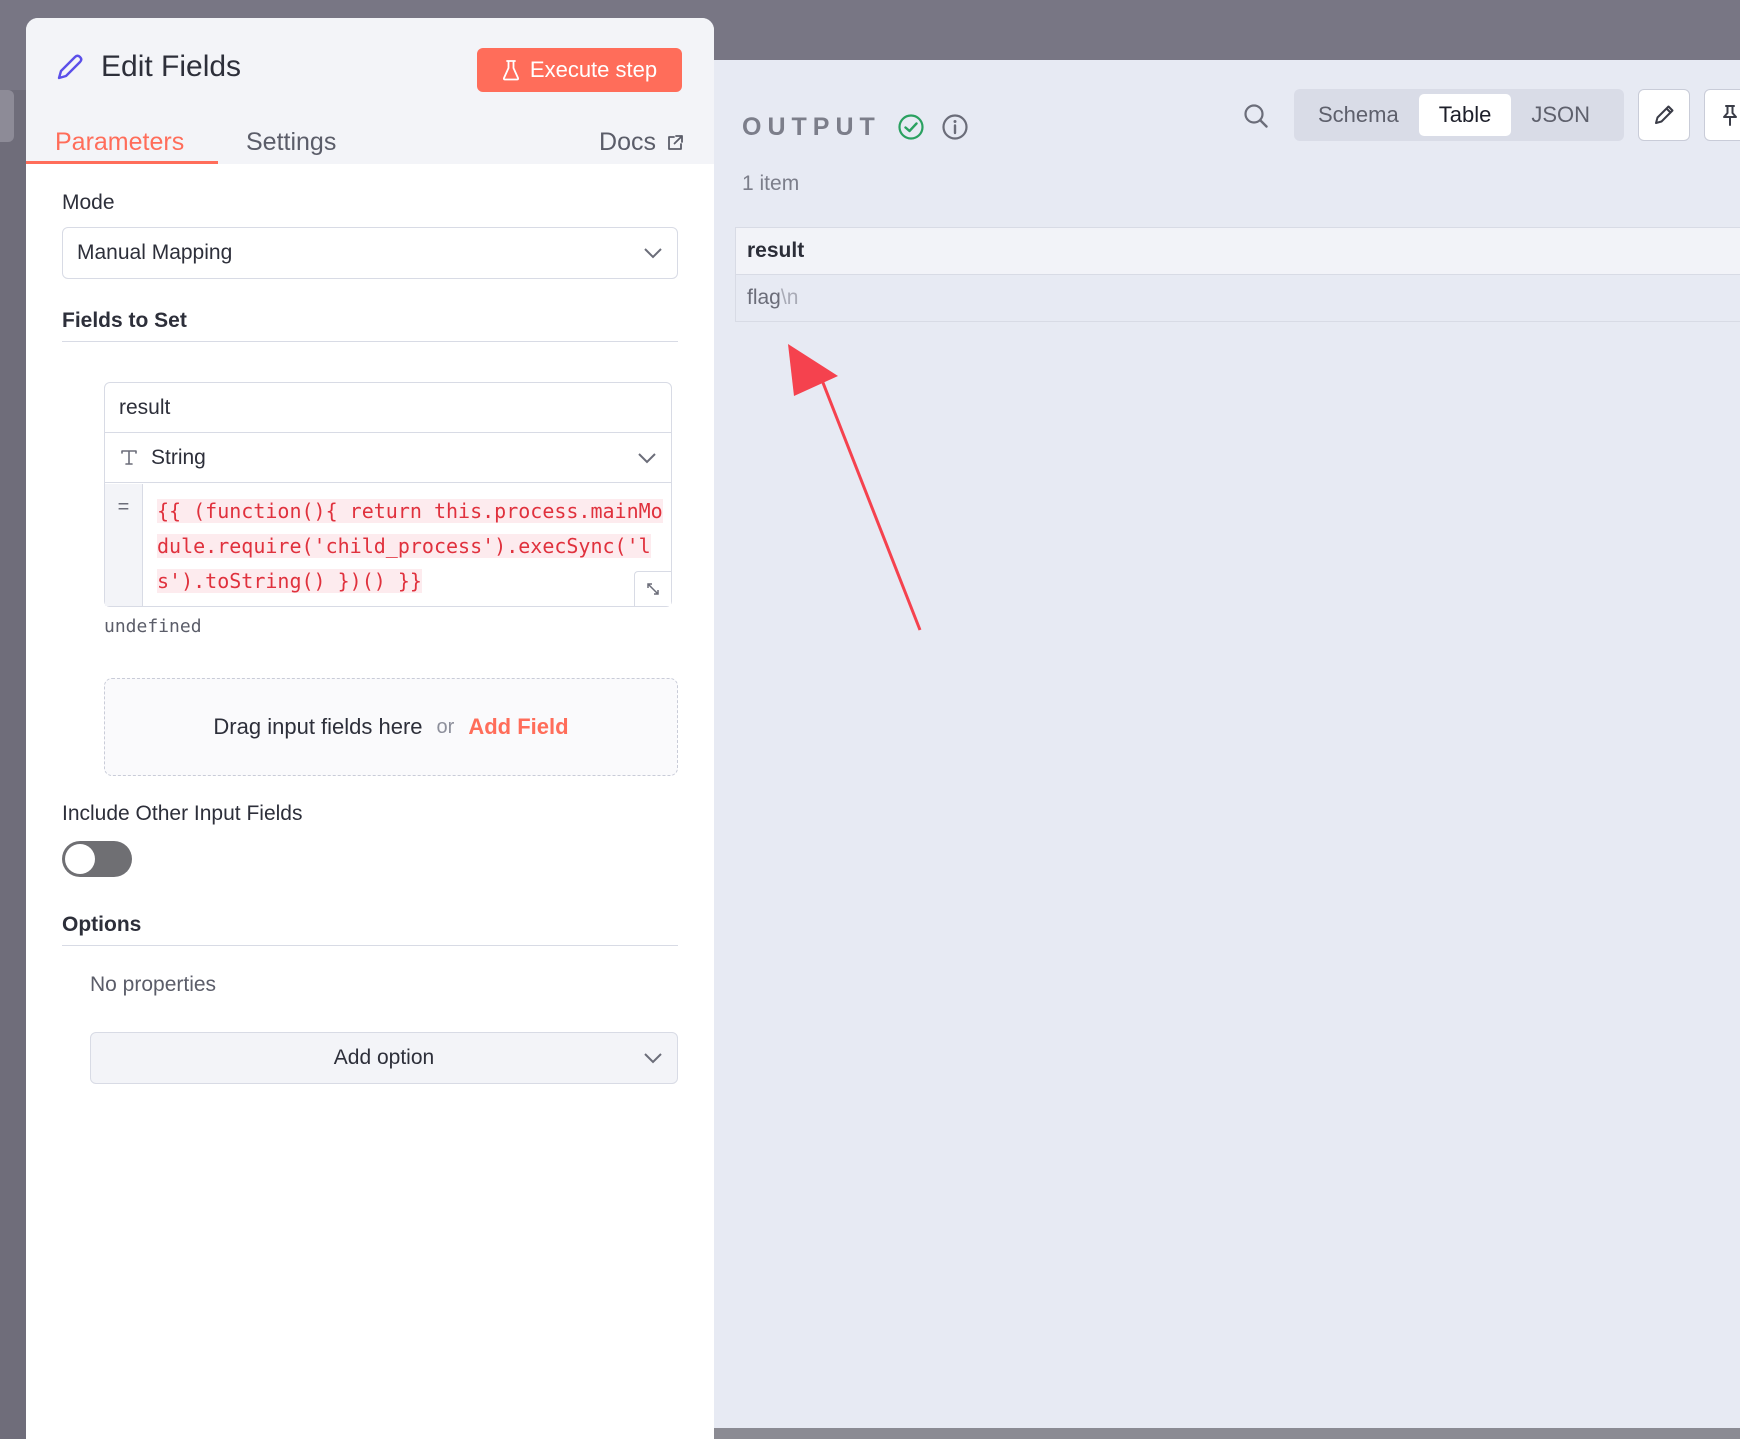 This screenshot has height=1439, width=1740. What do you see at coordinates (153, 984) in the screenshot?
I see `no-properties-text: No properties` at bounding box center [153, 984].